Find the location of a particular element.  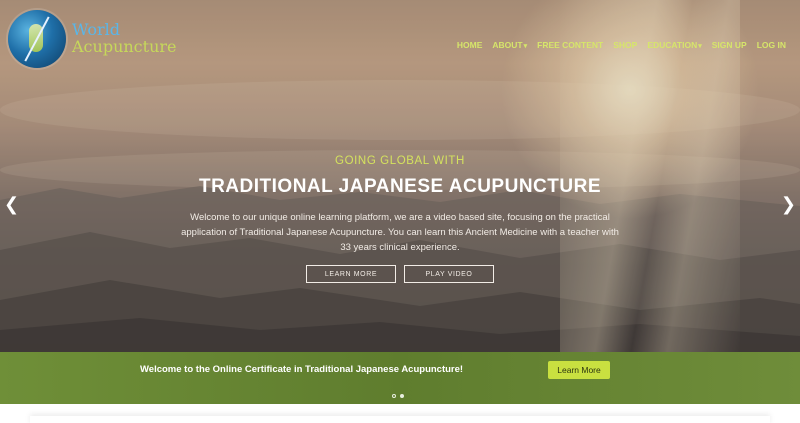

nav-about-label: ABOUT is located at coordinates (507, 45).